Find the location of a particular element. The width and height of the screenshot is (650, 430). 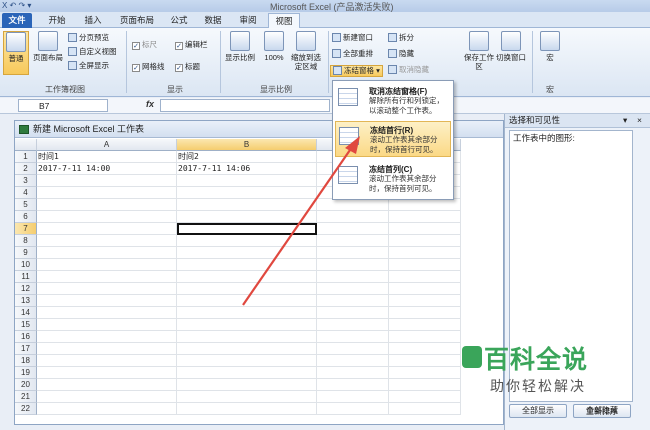

pane-menu-icon: ▾ is located at coordinates (625, 120).